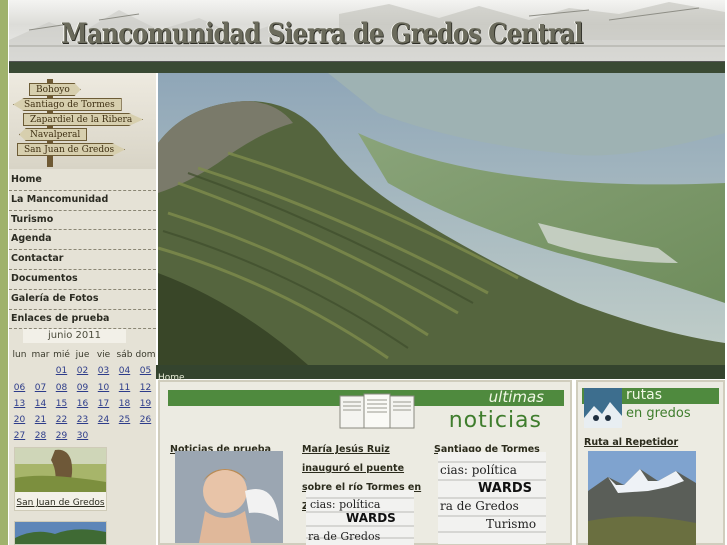  What do you see at coordinates (103, 388) in the screenshot?
I see `calendar-day: 10` at bounding box center [103, 388].